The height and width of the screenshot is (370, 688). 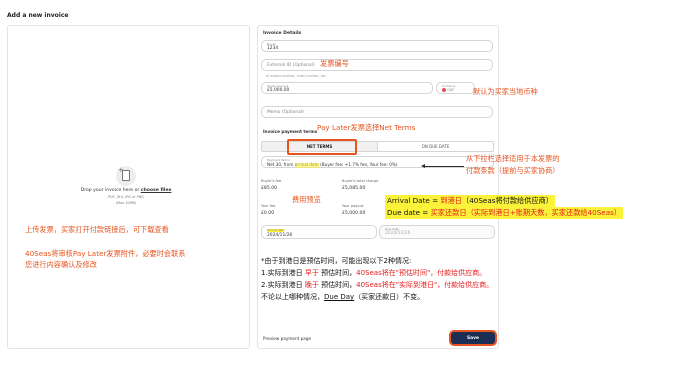 I want to click on buyers-fee-value: £85.00, so click(x=269, y=188).